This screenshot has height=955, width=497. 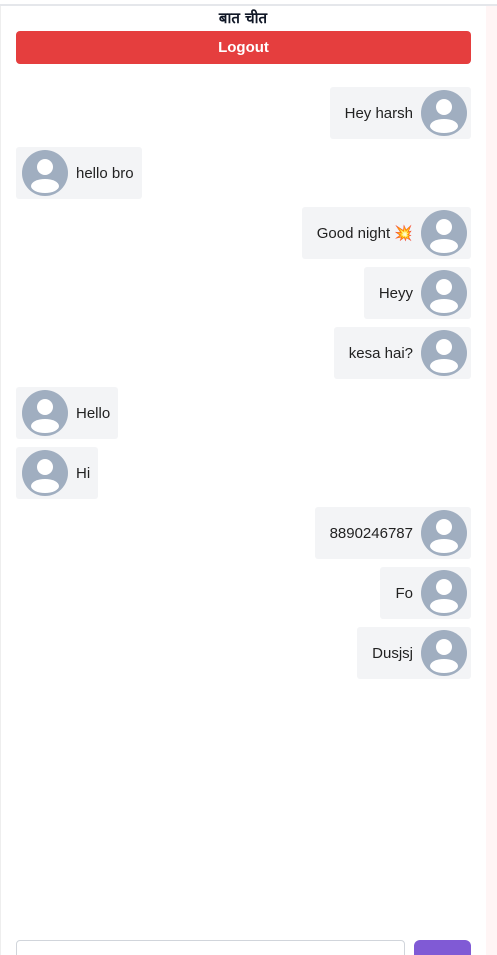 What do you see at coordinates (243, 113) in the screenshot?
I see `message-row: Hey harsh` at bounding box center [243, 113].